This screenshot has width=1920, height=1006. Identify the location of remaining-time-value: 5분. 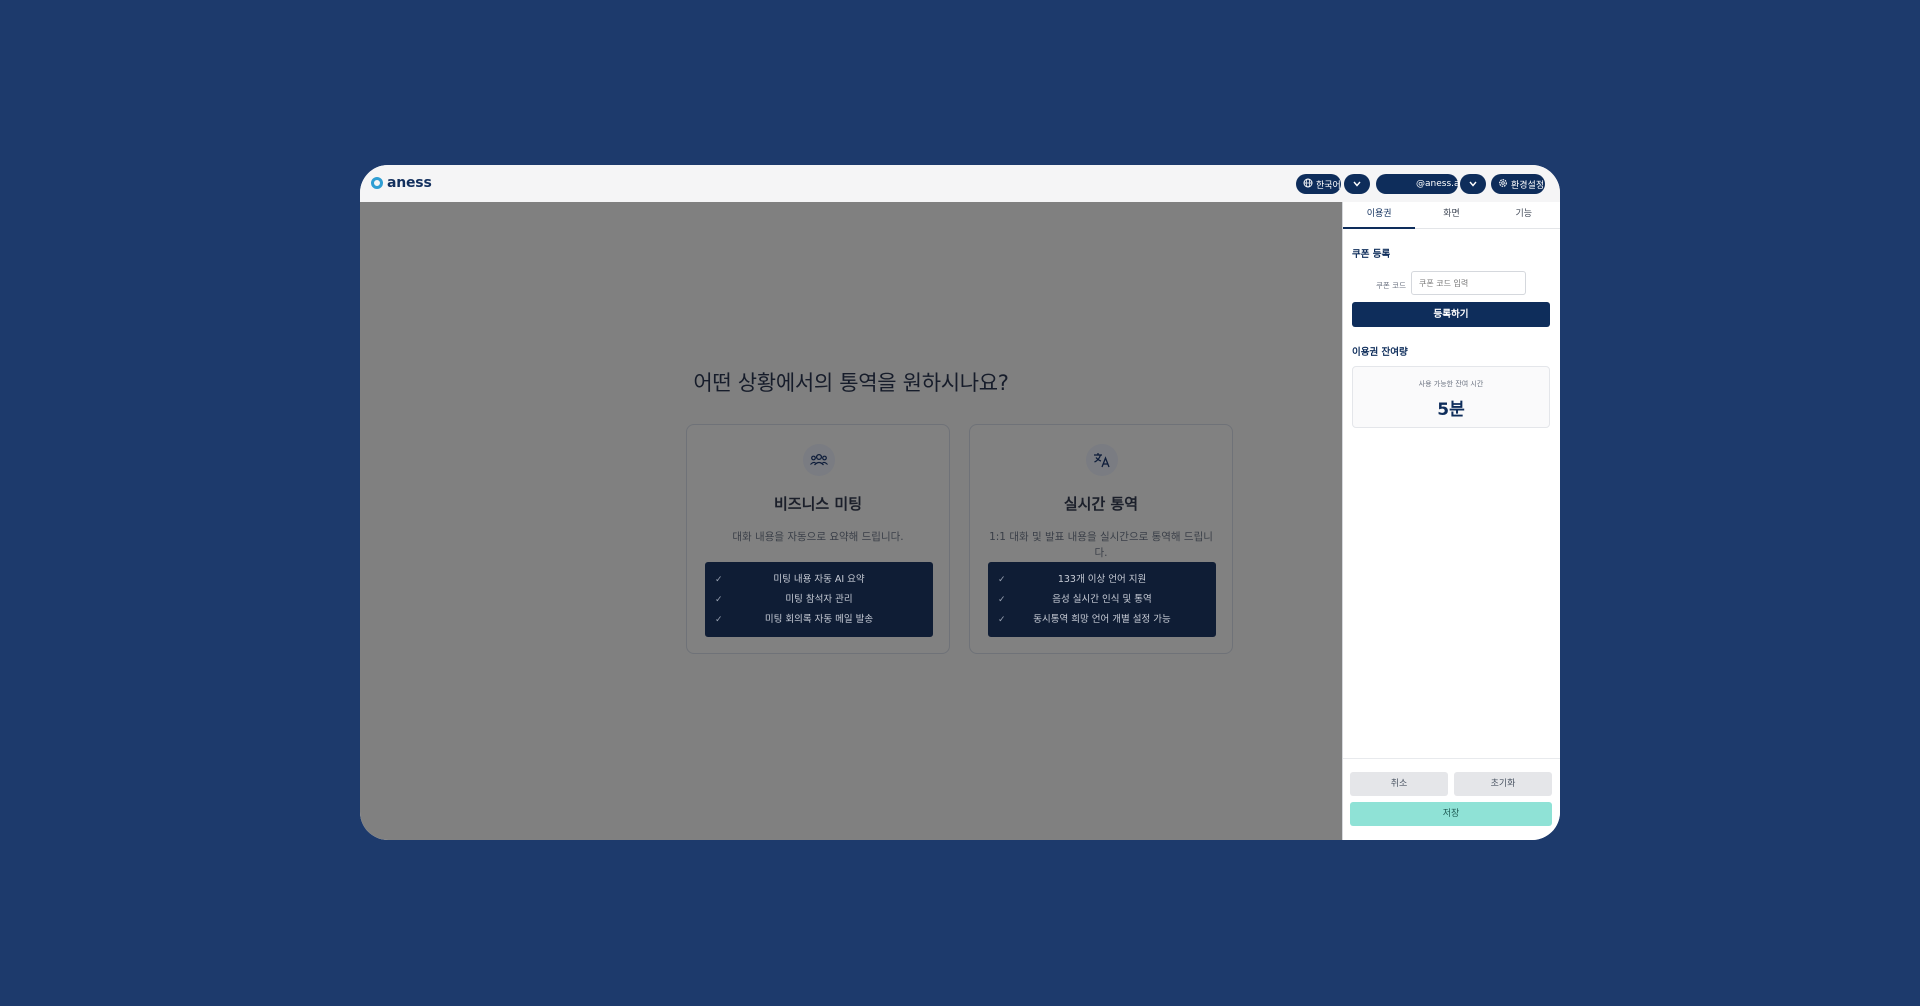
(1451, 410).